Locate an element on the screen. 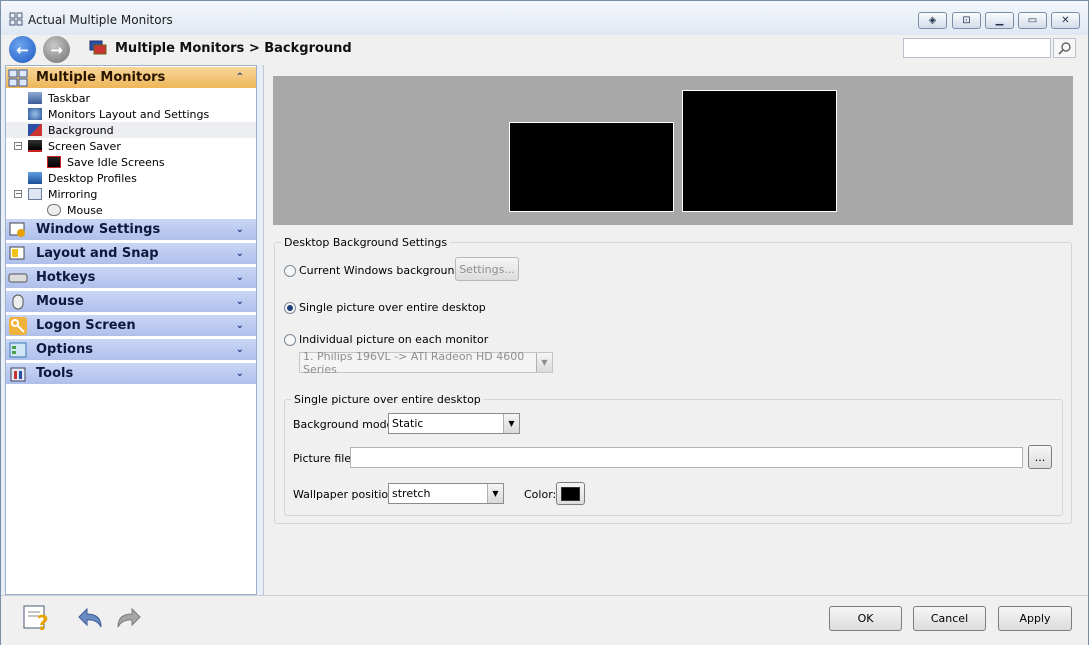  picture-file-label: Picture file: is located at coordinates (324, 458).